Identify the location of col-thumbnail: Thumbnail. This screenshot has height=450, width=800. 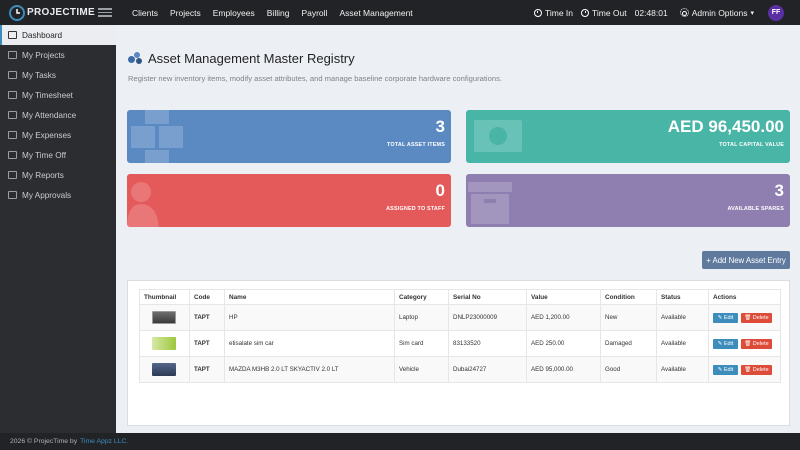
(164, 297).